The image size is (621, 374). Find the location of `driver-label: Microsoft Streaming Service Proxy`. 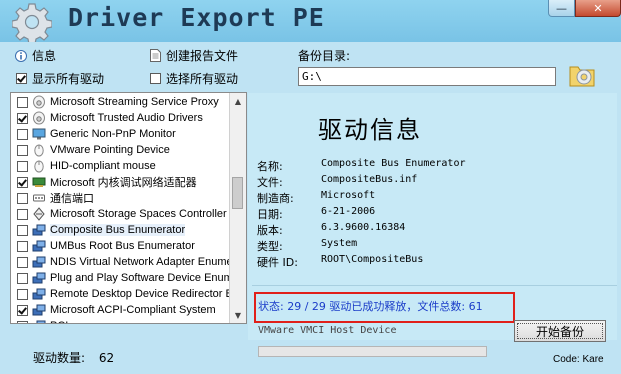

driver-label: Microsoft Streaming Service Proxy is located at coordinates (134, 102).